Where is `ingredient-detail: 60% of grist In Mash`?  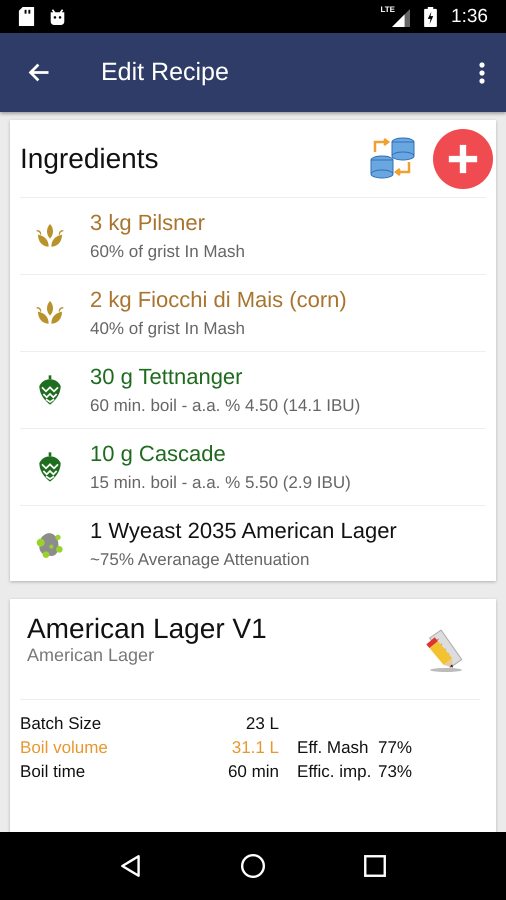 ingredient-detail: 60% of grist In Mash is located at coordinates (167, 252).